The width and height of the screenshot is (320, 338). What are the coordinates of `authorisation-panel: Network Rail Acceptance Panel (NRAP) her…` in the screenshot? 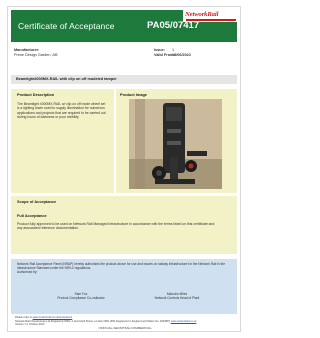 It's located at (124, 286).